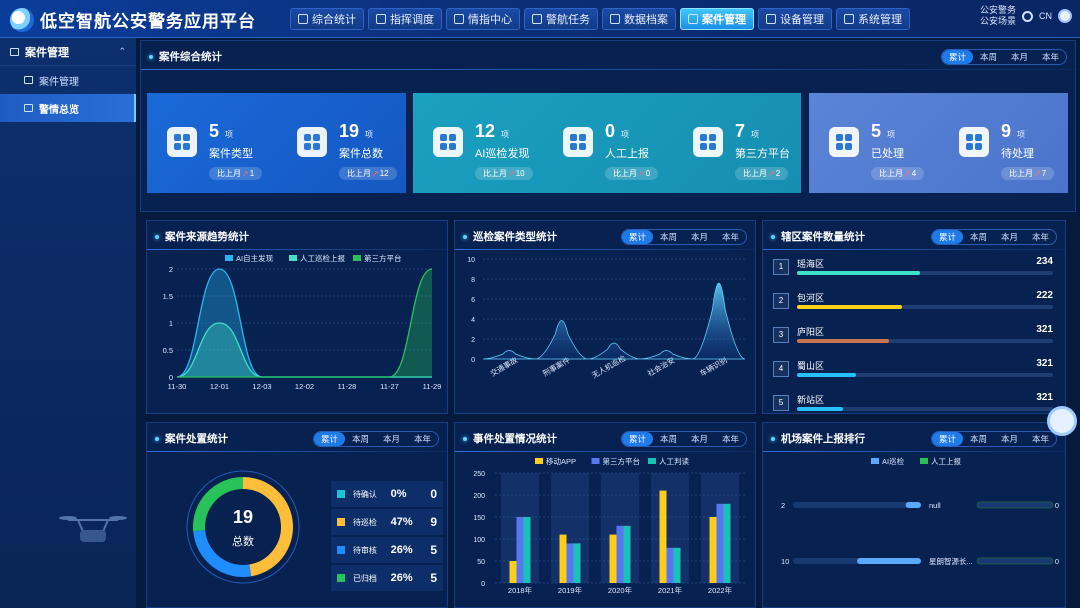  Describe the element at coordinates (998, 10) in the screenshot. I see `scene-police: 公安警务` at that location.